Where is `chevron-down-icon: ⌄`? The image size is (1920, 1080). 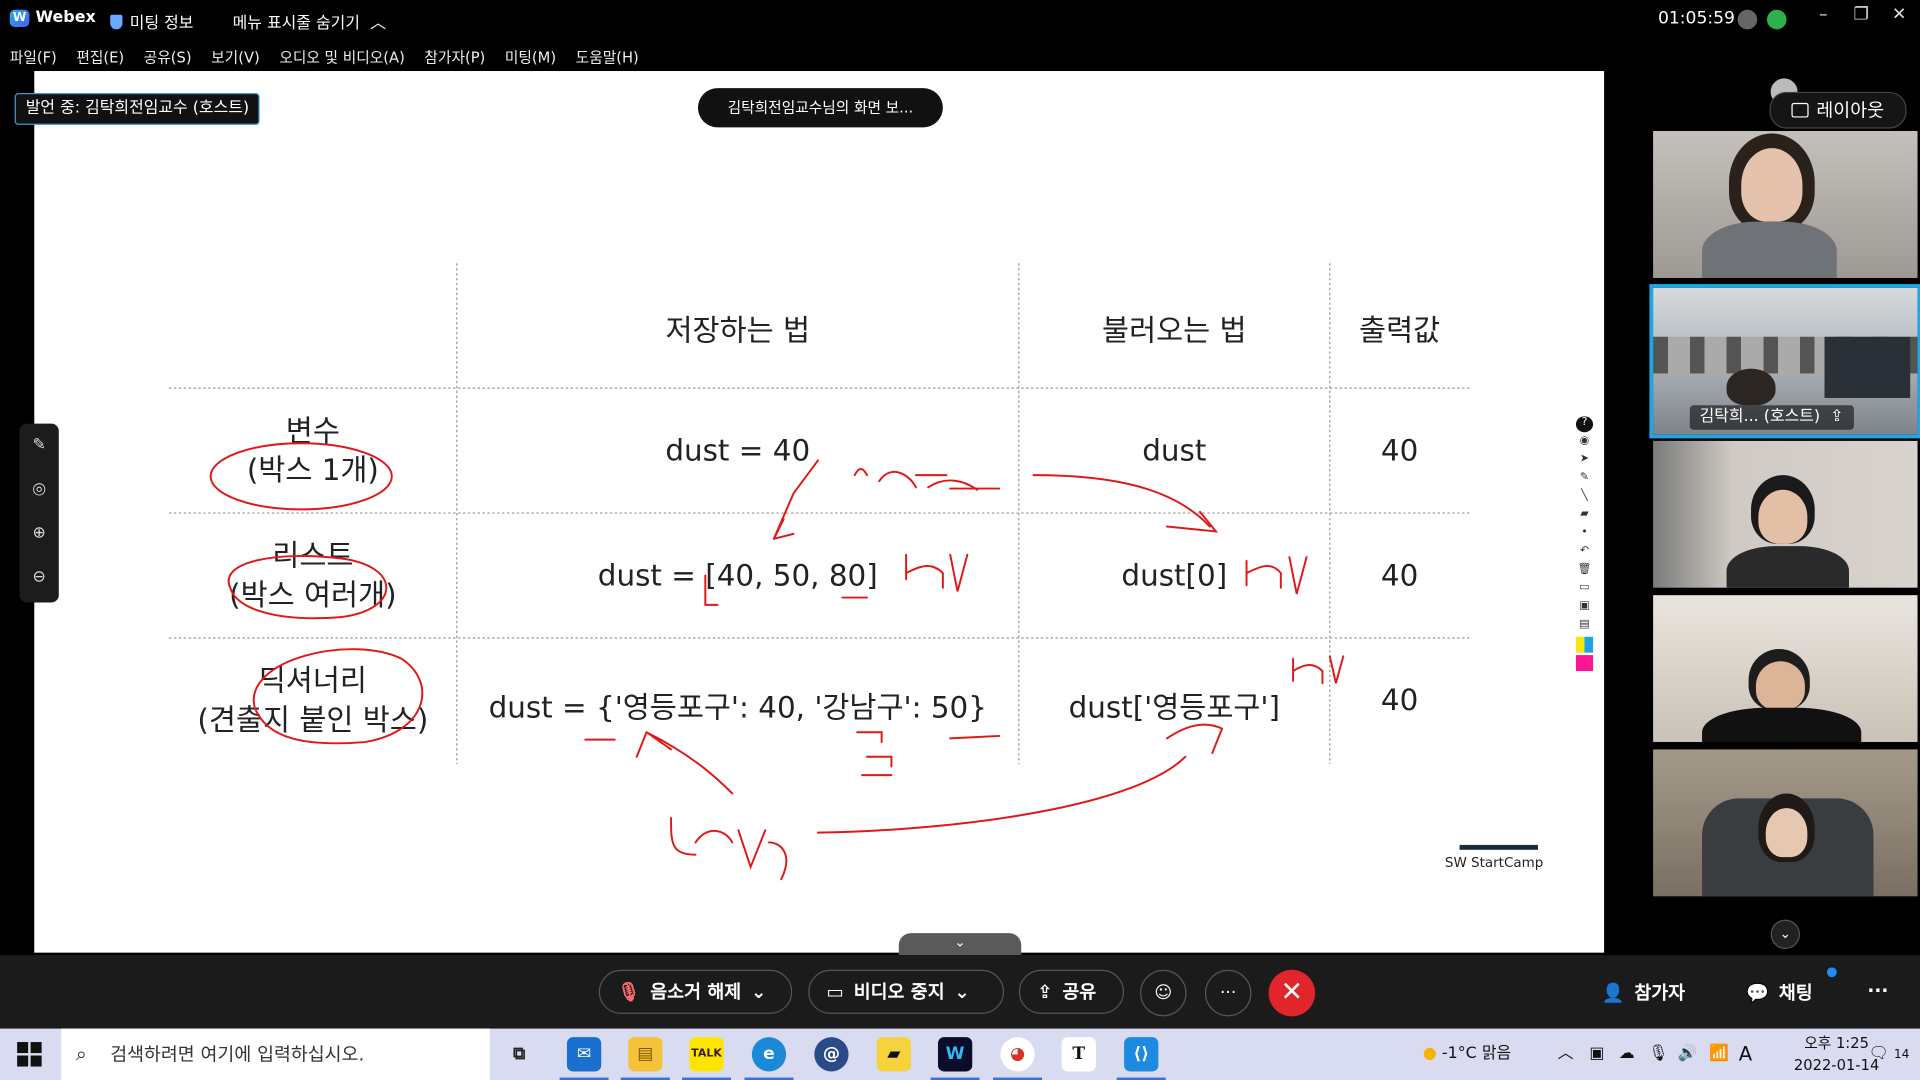
chevron-down-icon: ⌄ is located at coordinates (962, 991).